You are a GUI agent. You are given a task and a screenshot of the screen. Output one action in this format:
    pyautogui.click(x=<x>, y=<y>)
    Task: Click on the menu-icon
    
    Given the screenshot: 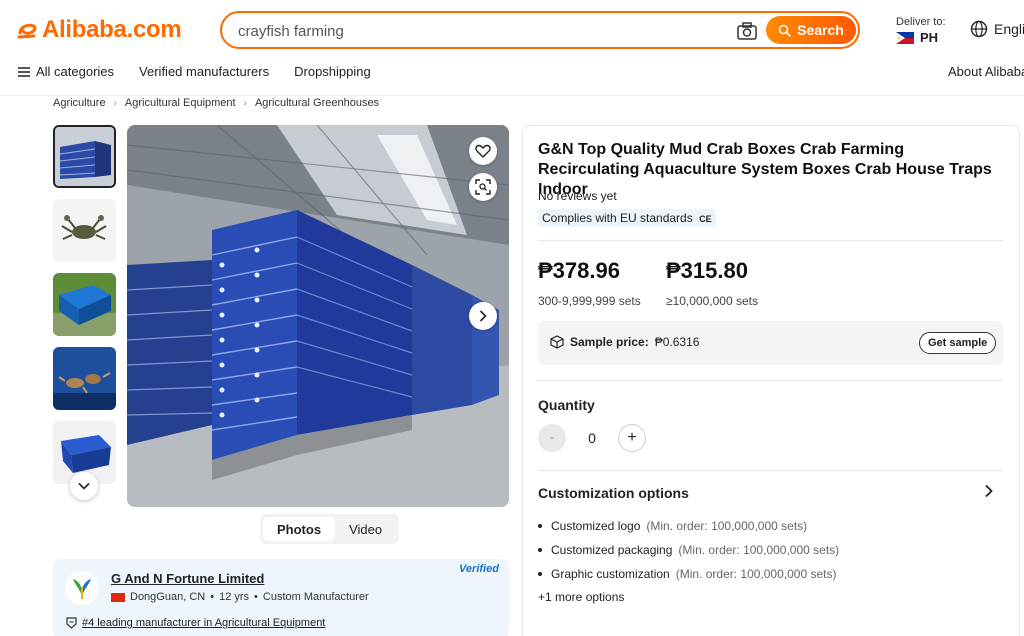 What is the action you would take?
    pyautogui.click(x=24, y=71)
    